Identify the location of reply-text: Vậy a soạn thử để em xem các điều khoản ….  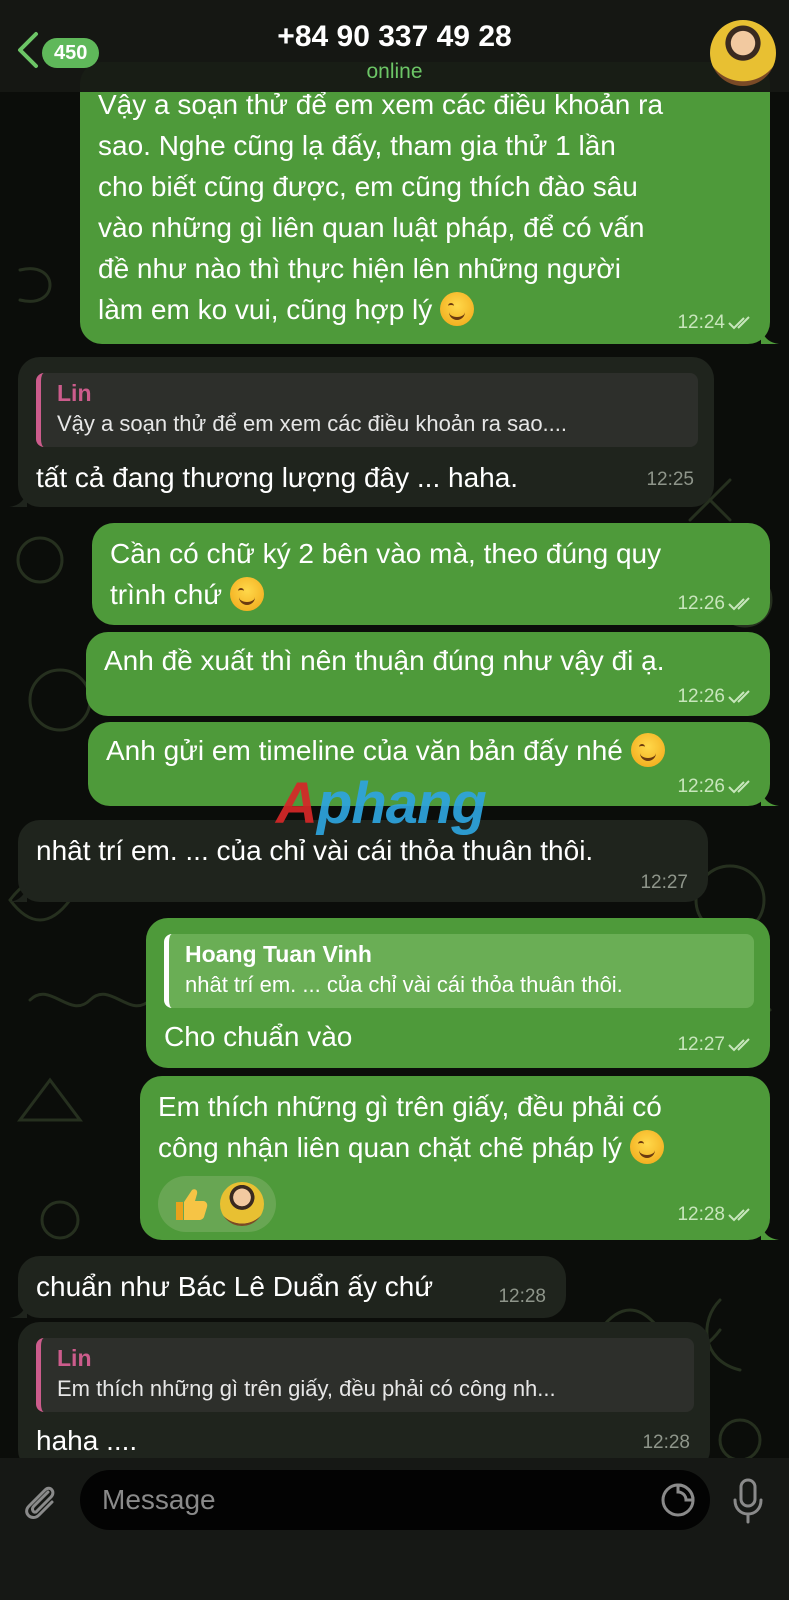
(312, 423).